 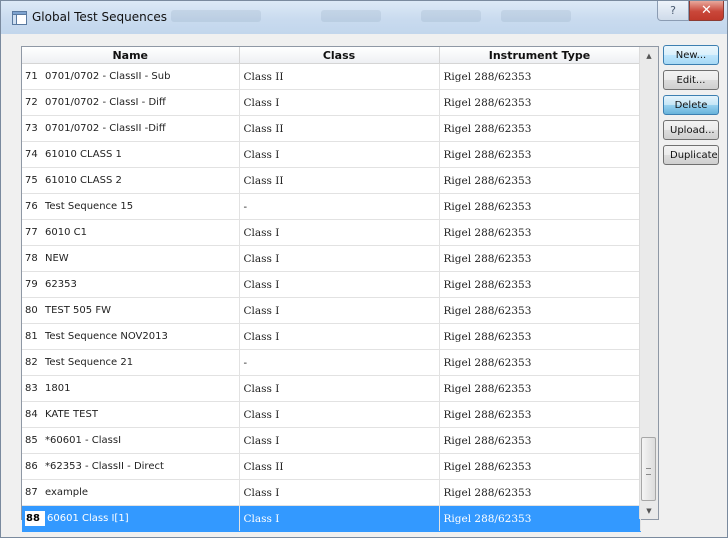 I want to click on cell-name: 81 Test Sequence NOV2013, so click(x=131, y=336).